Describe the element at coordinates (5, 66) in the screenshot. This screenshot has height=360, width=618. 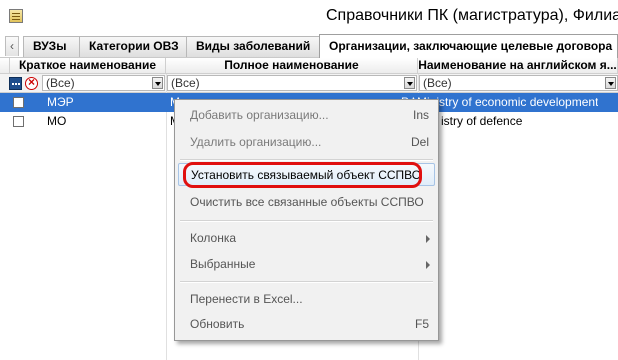
I see `header-corner` at that location.